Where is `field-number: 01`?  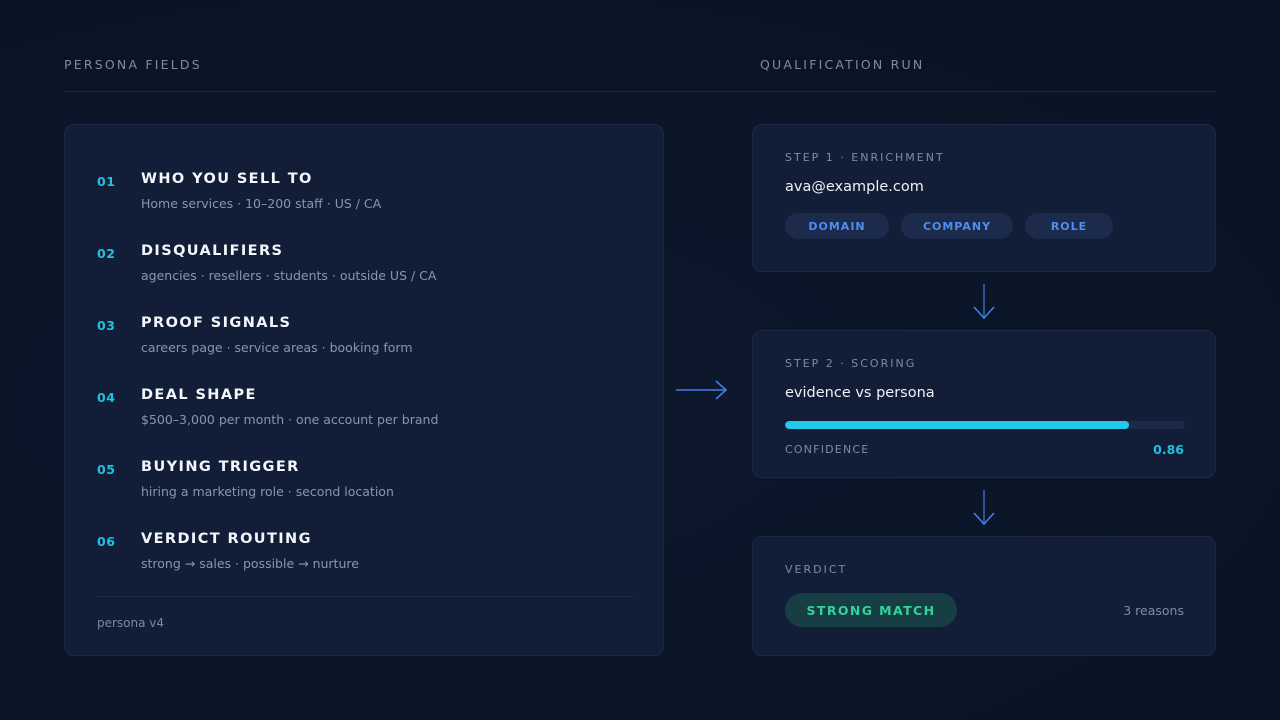 field-number: 01 is located at coordinates (106, 181).